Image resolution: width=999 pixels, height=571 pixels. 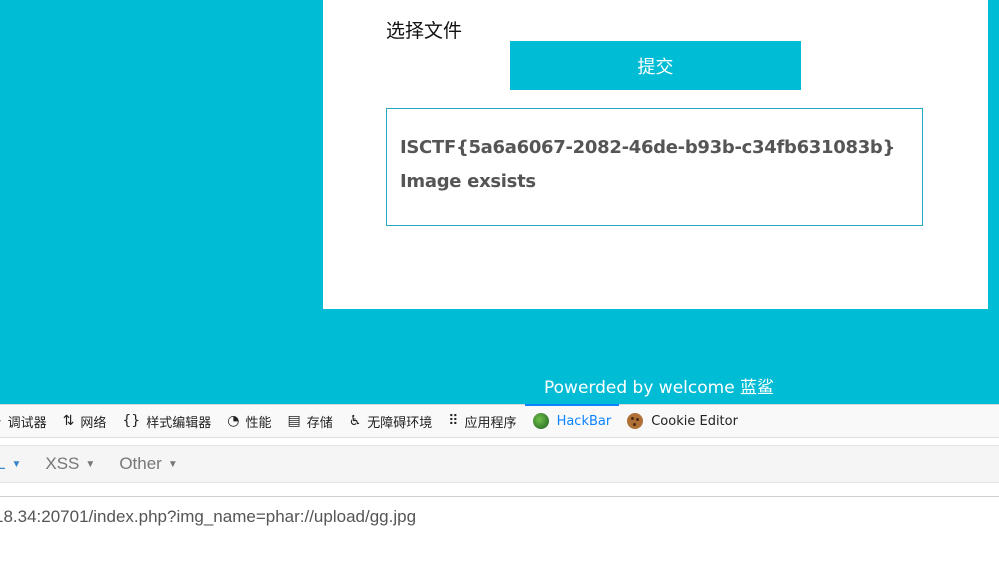 What do you see at coordinates (258, 423) in the screenshot?
I see `tab-label: 性能` at bounding box center [258, 423].